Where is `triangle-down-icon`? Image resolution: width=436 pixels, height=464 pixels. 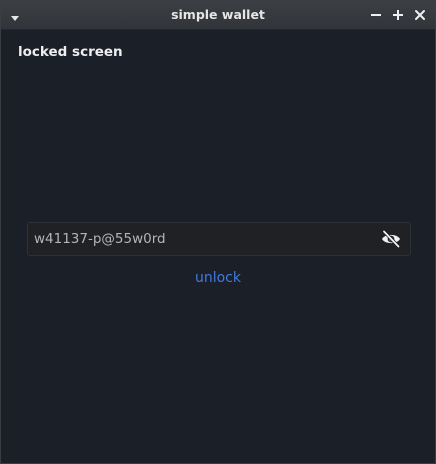 triangle-down-icon is located at coordinates (15, 18).